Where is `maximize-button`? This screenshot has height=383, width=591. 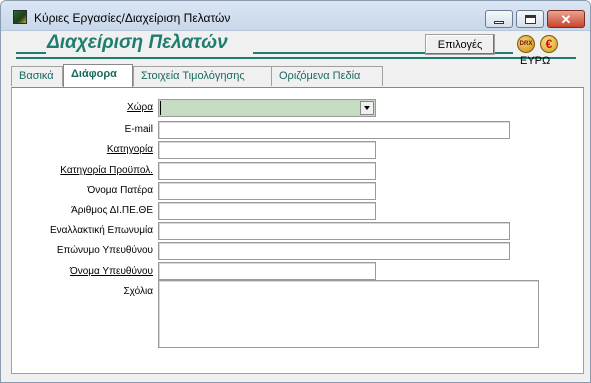
maximize-button is located at coordinates (530, 19).